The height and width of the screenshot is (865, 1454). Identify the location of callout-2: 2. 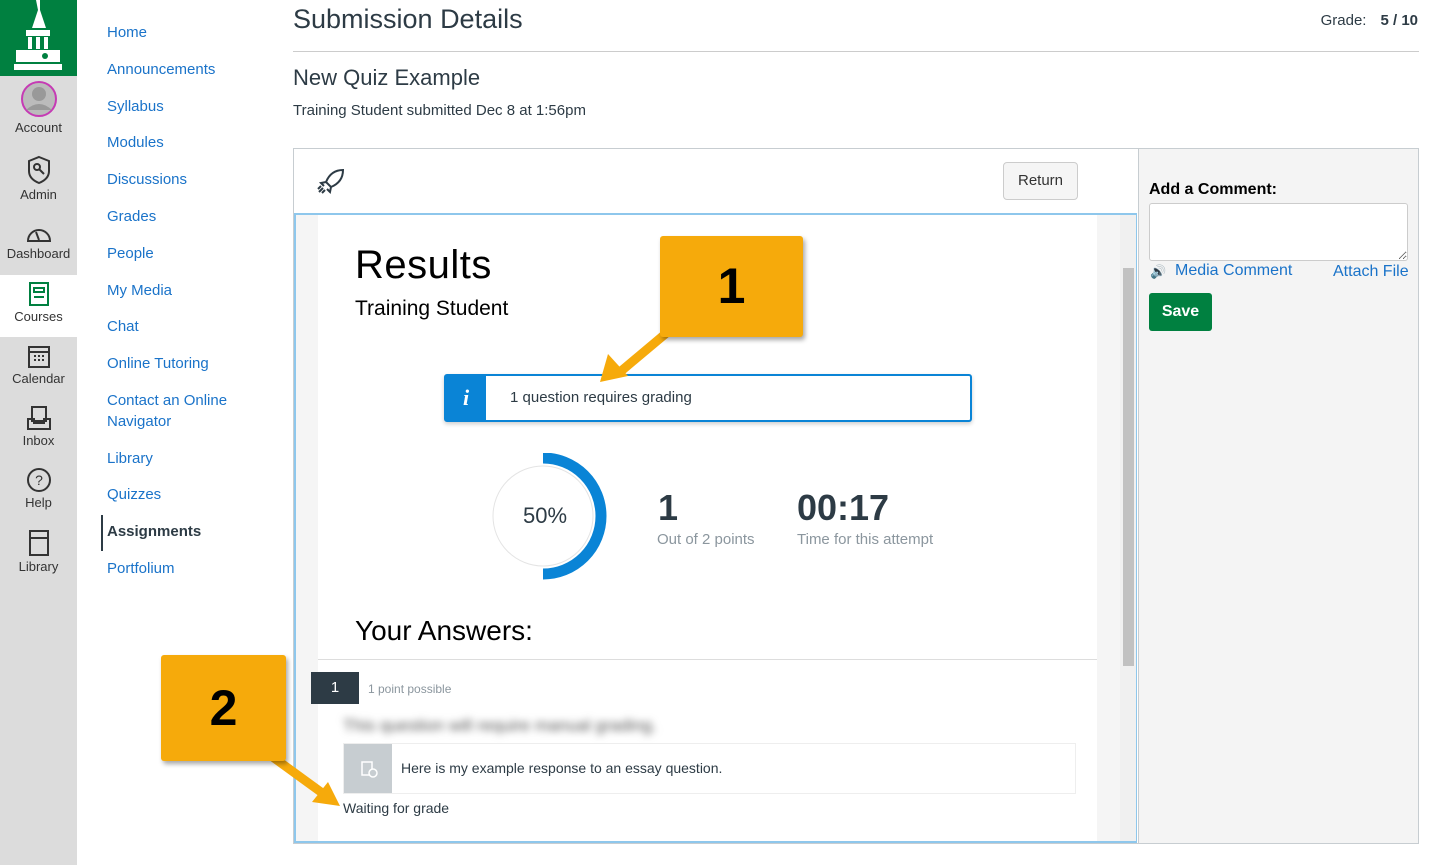
(223, 708).